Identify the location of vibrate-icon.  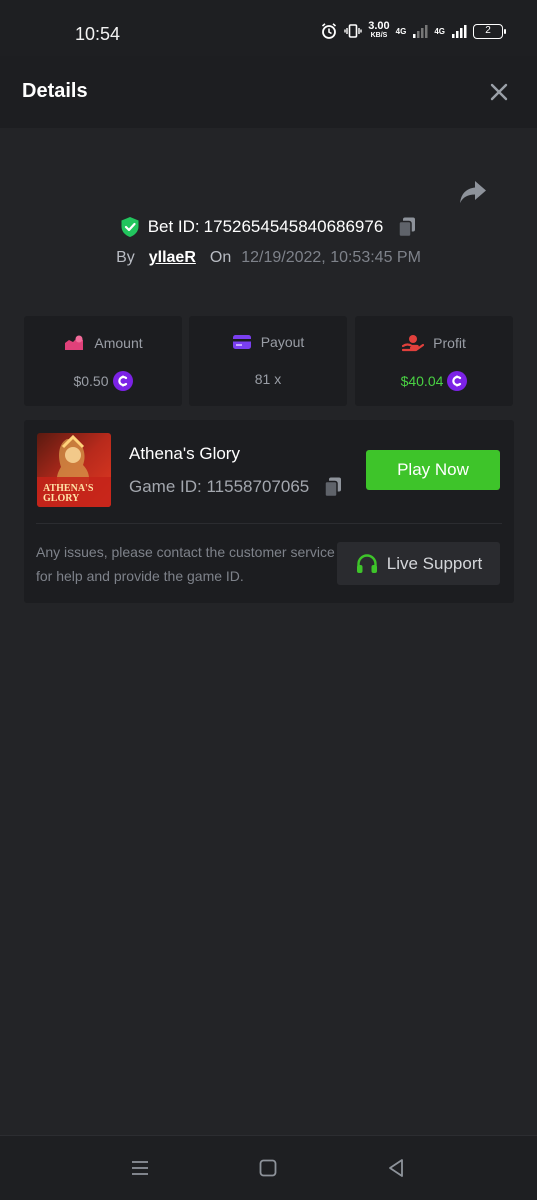
(353, 31).